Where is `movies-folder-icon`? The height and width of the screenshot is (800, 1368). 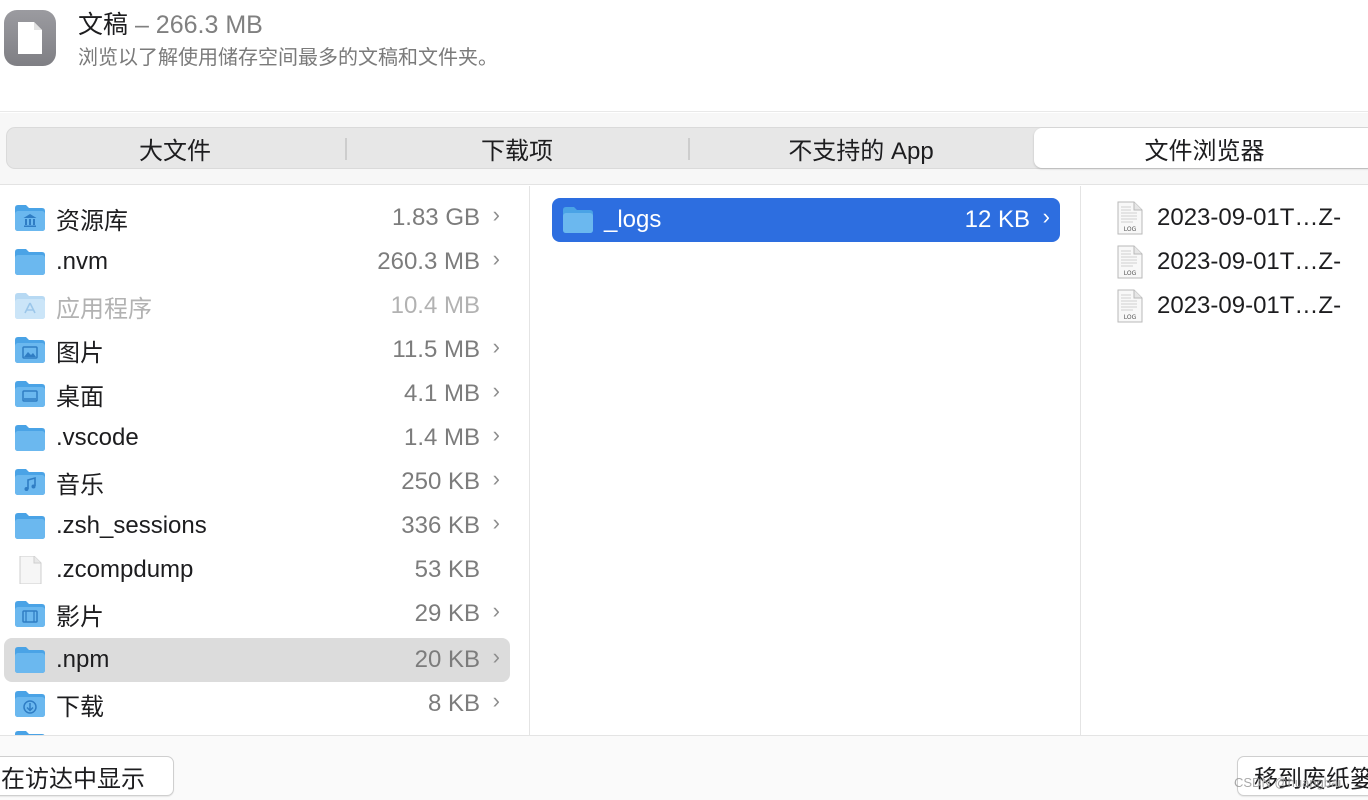
movies-folder-icon is located at coordinates (30, 614).